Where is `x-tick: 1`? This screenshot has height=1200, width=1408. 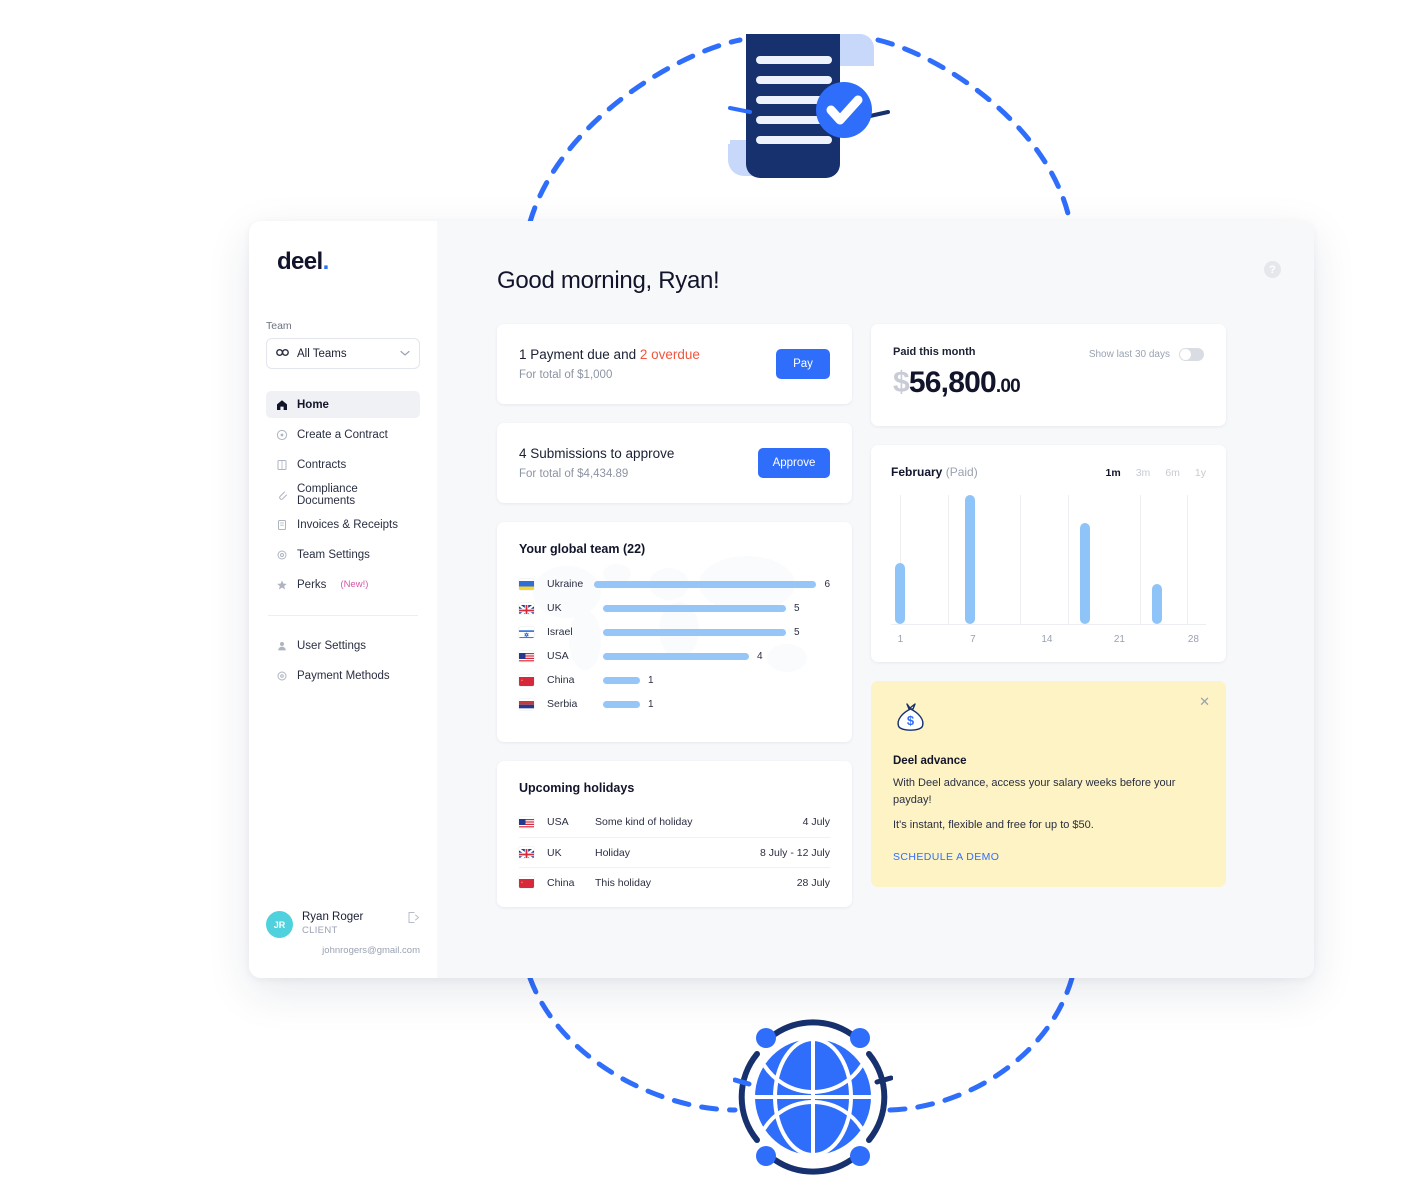
x-tick: 1 is located at coordinates (900, 639).